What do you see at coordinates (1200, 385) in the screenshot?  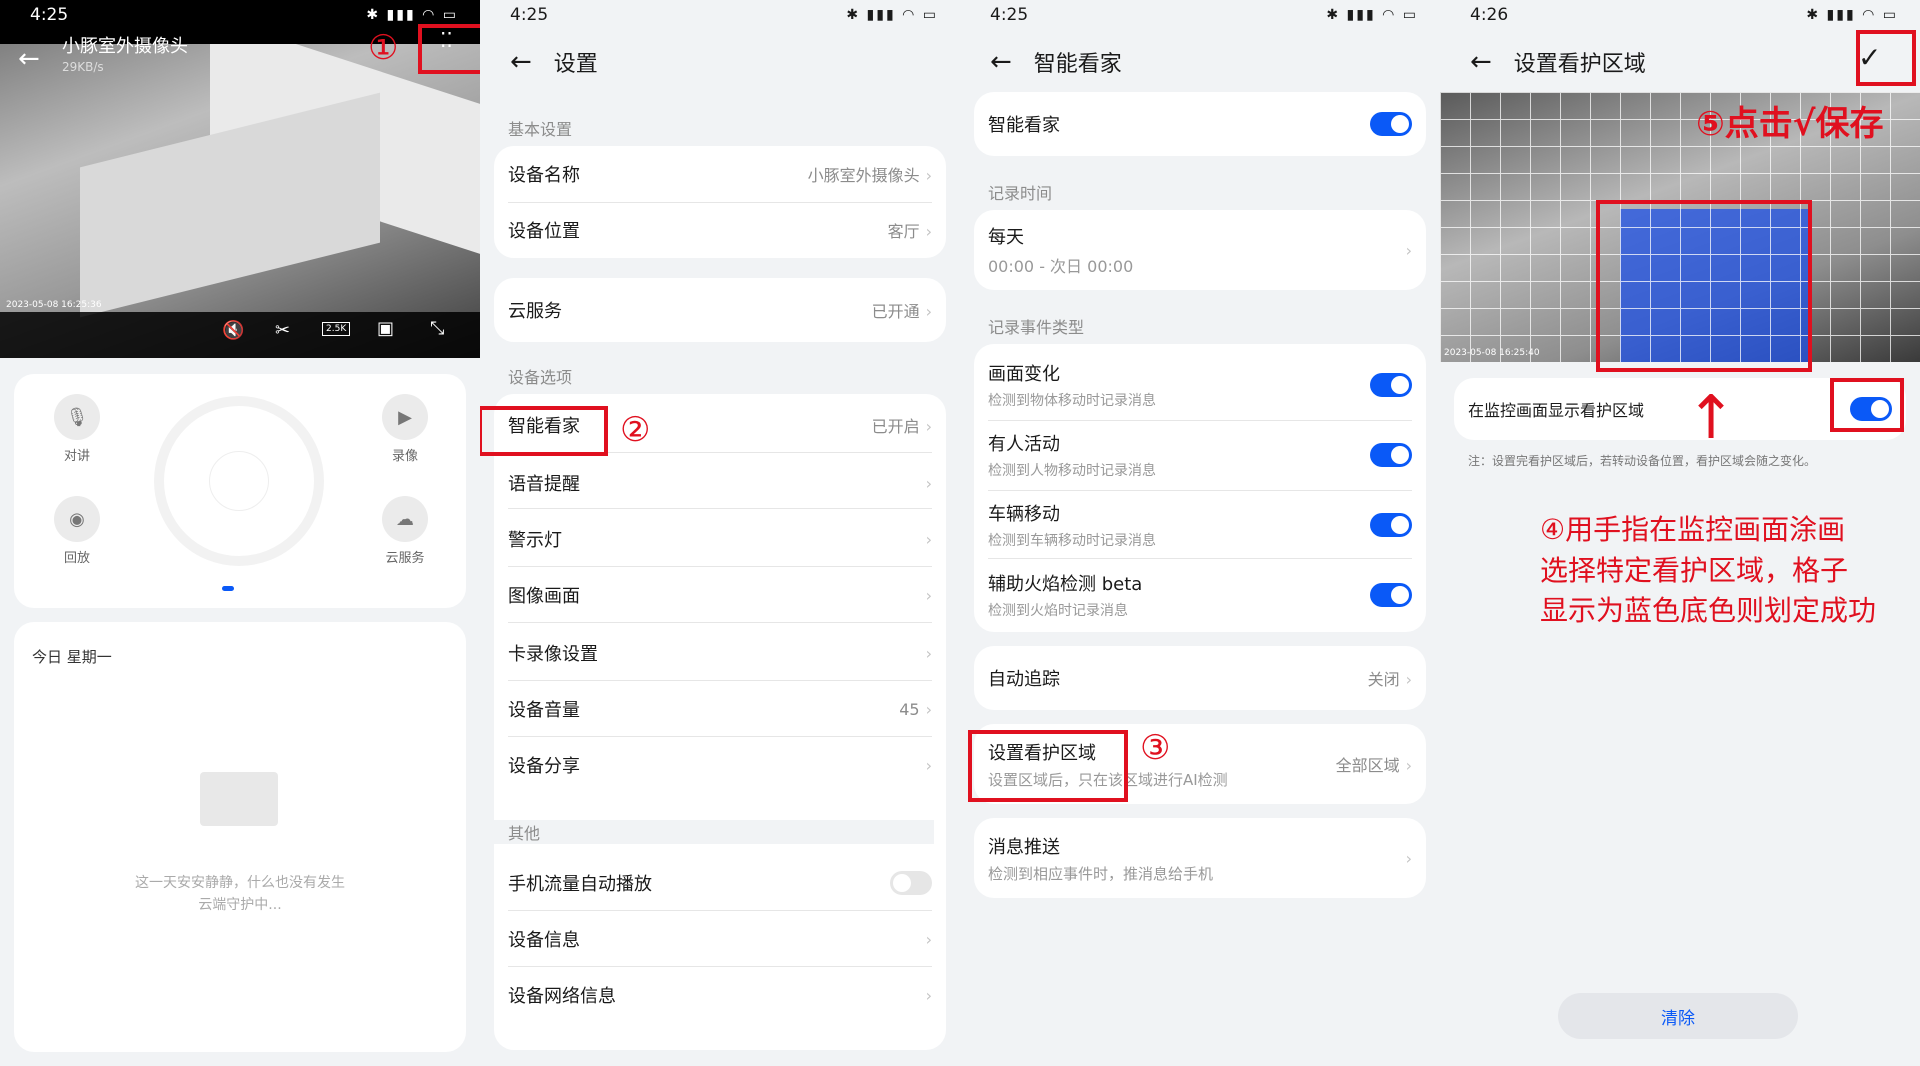 I see `event-row: 画面变化 检测到物体移动时记录消息` at bounding box center [1200, 385].